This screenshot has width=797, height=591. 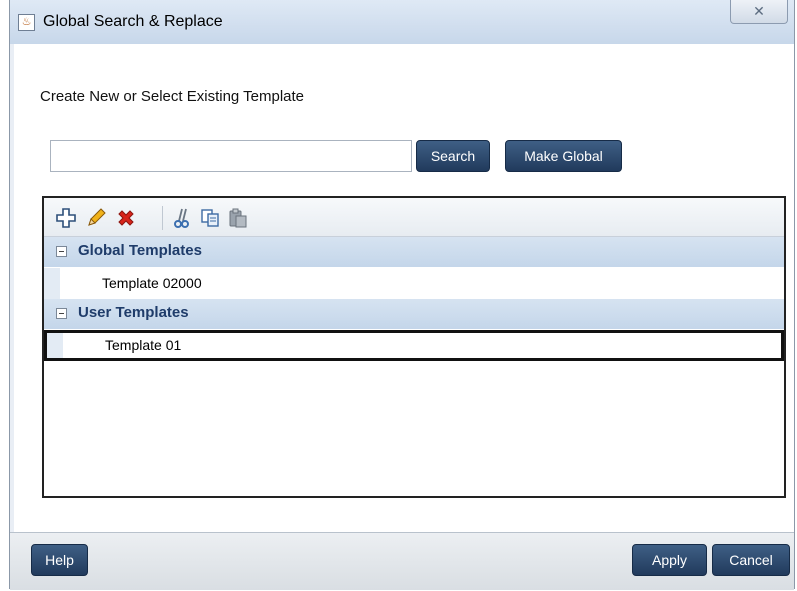 What do you see at coordinates (96, 218) in the screenshot?
I see `edit-pencil-icon` at bounding box center [96, 218].